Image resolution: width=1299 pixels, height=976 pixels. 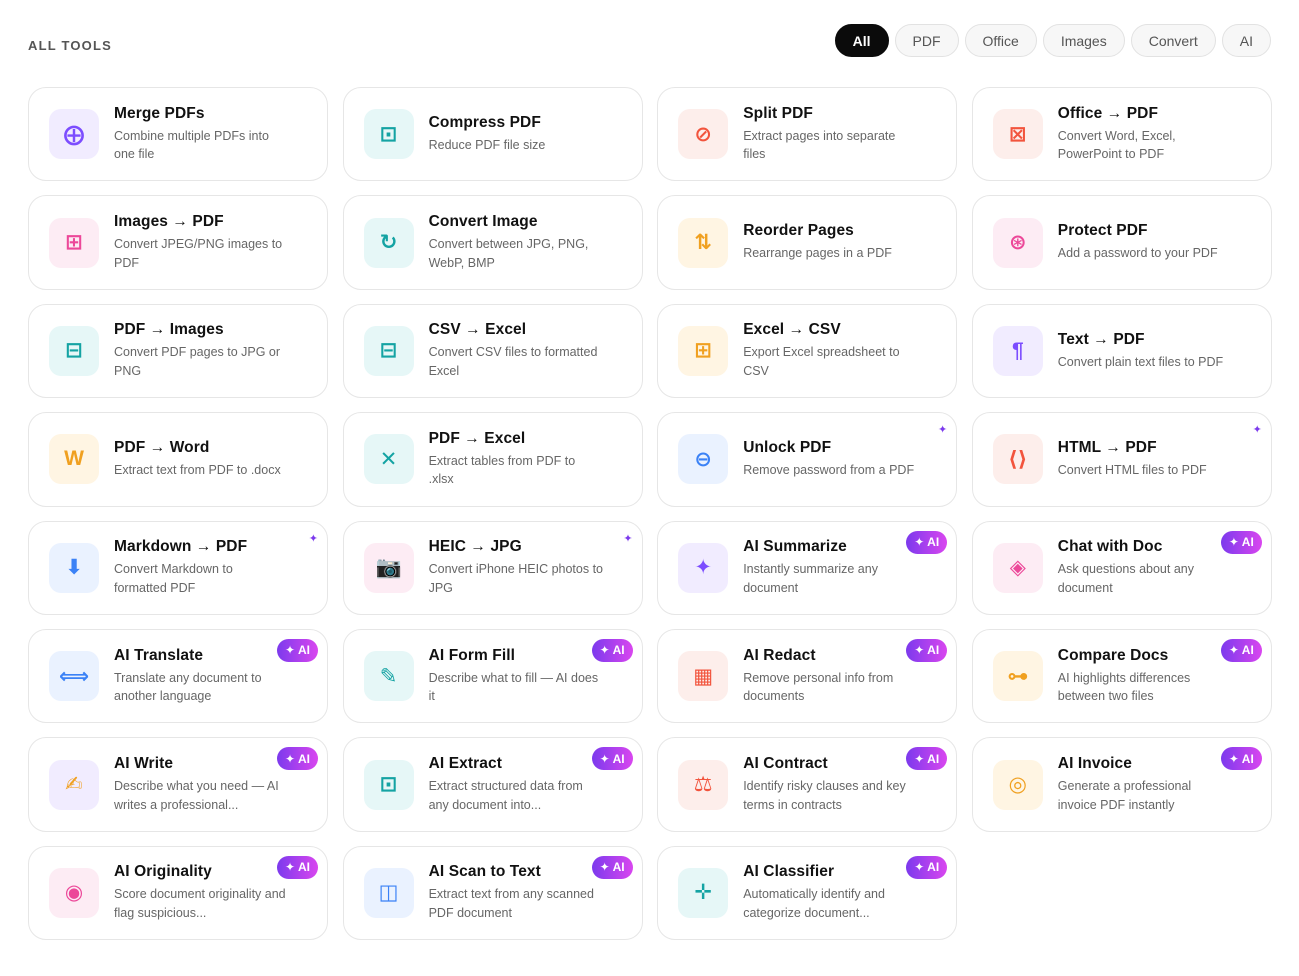 I want to click on tool-text: Protect PDF Add a password to your PDF, so click(x=1138, y=242).